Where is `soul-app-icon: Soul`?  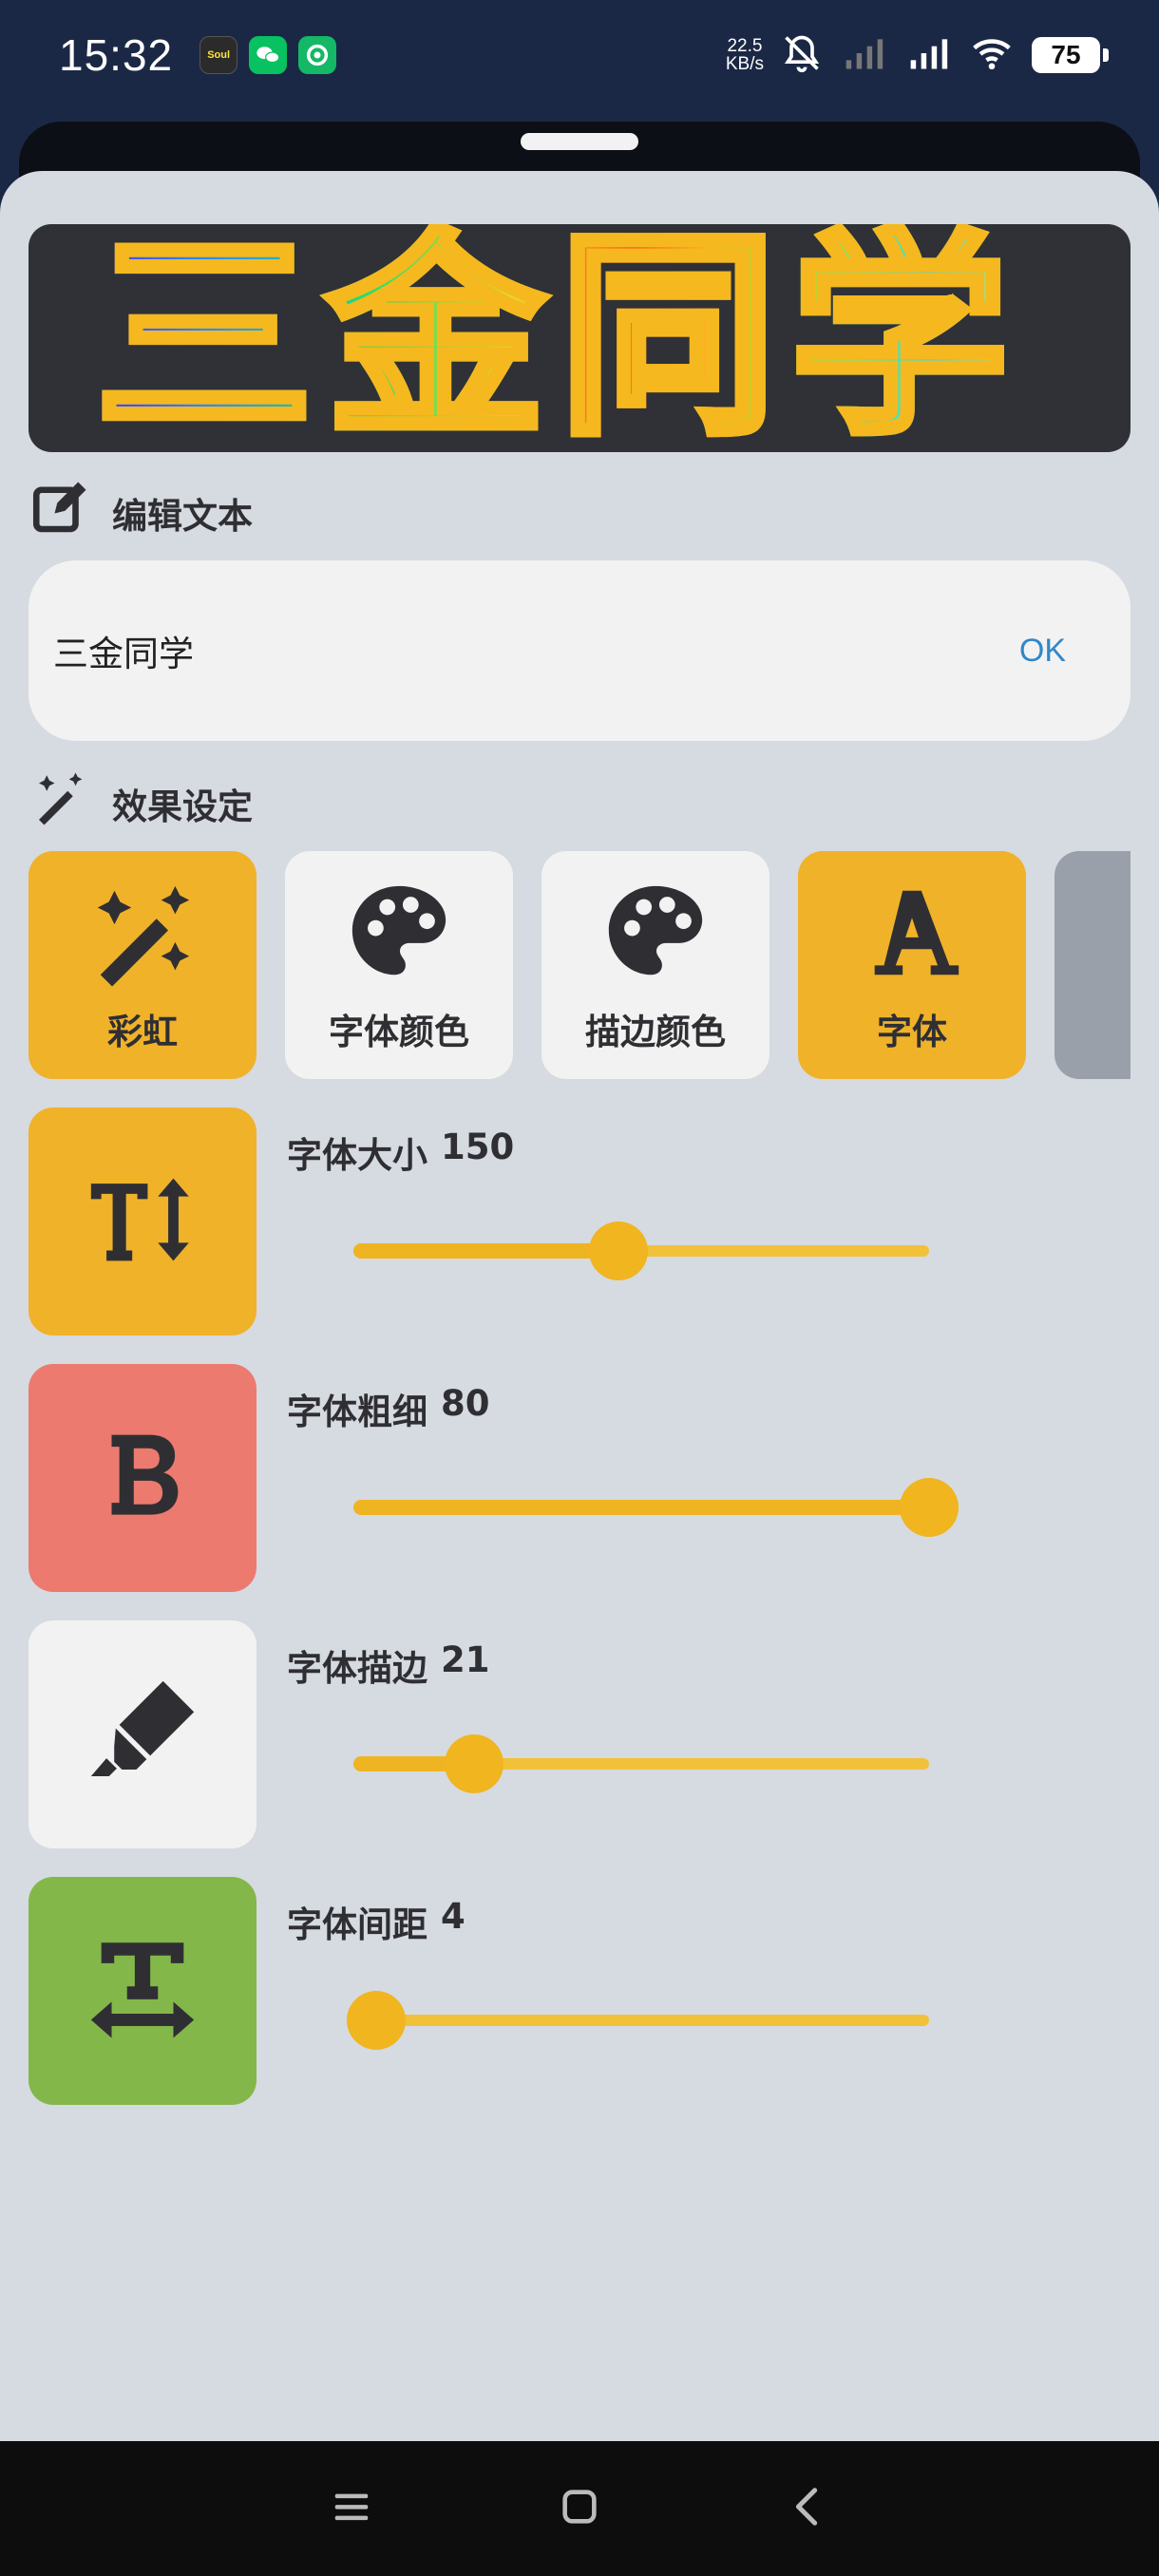 soul-app-icon: Soul is located at coordinates (219, 54).